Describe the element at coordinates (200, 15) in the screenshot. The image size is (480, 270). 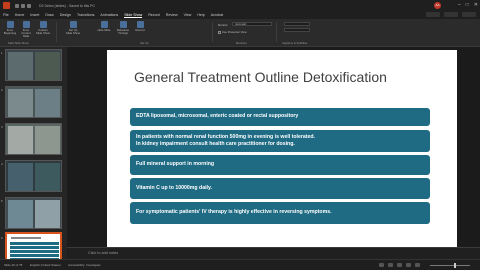
I see `tab-help: Help` at that location.